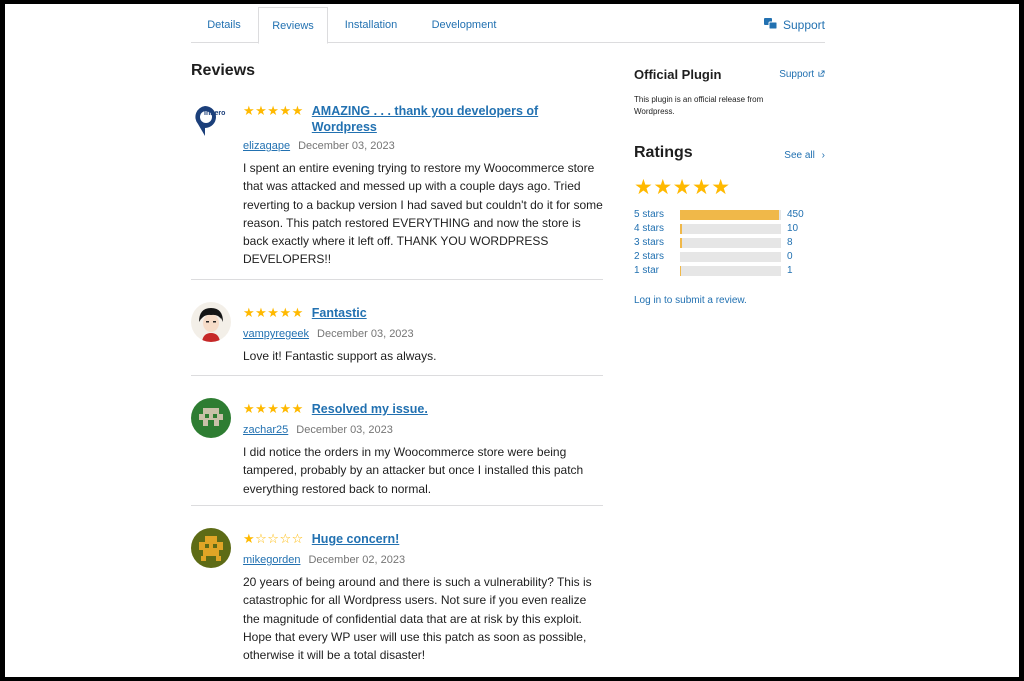  Describe the element at coordinates (803, 25) in the screenshot. I see `support-tab-label: Support` at that location.